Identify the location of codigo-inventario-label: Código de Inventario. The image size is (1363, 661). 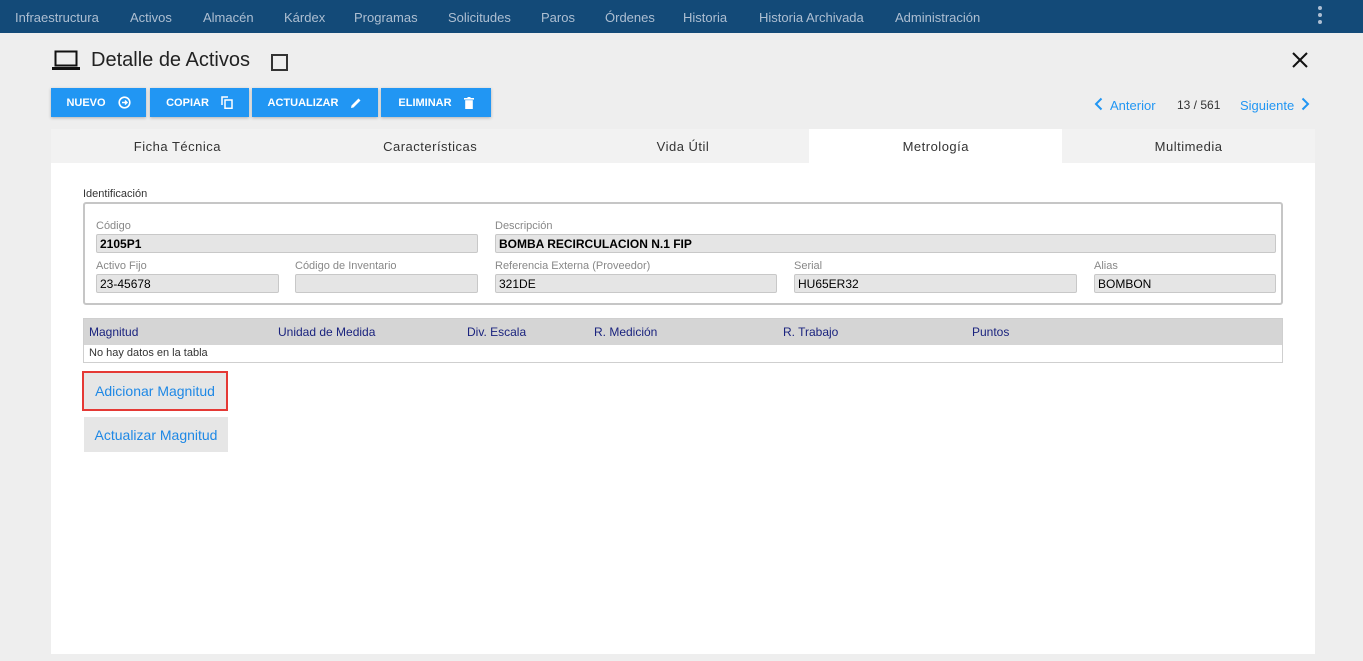
(346, 266).